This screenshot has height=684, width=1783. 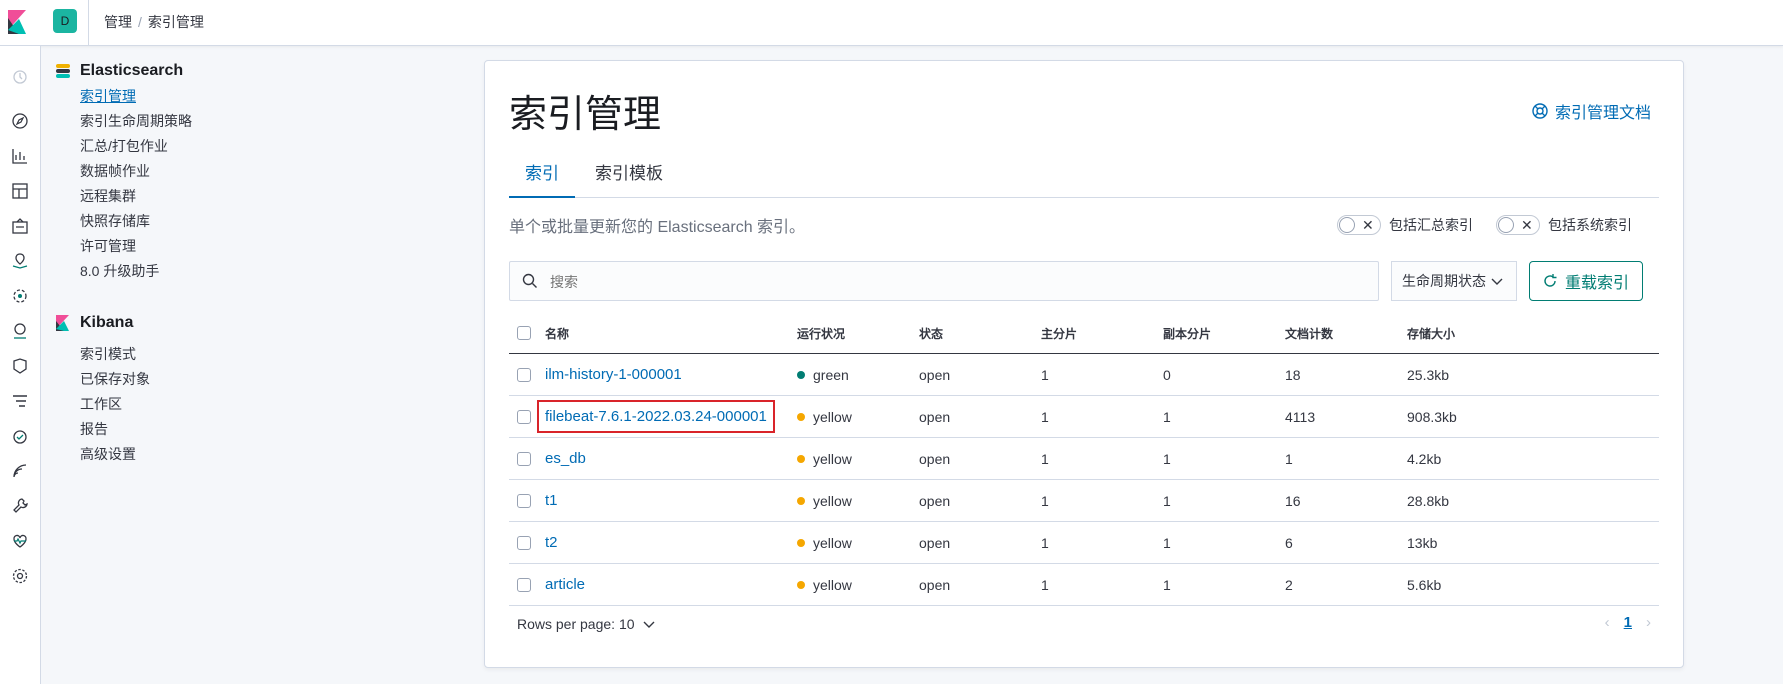 What do you see at coordinates (1648, 622) in the screenshot?
I see `next-page-icon: ›` at bounding box center [1648, 622].